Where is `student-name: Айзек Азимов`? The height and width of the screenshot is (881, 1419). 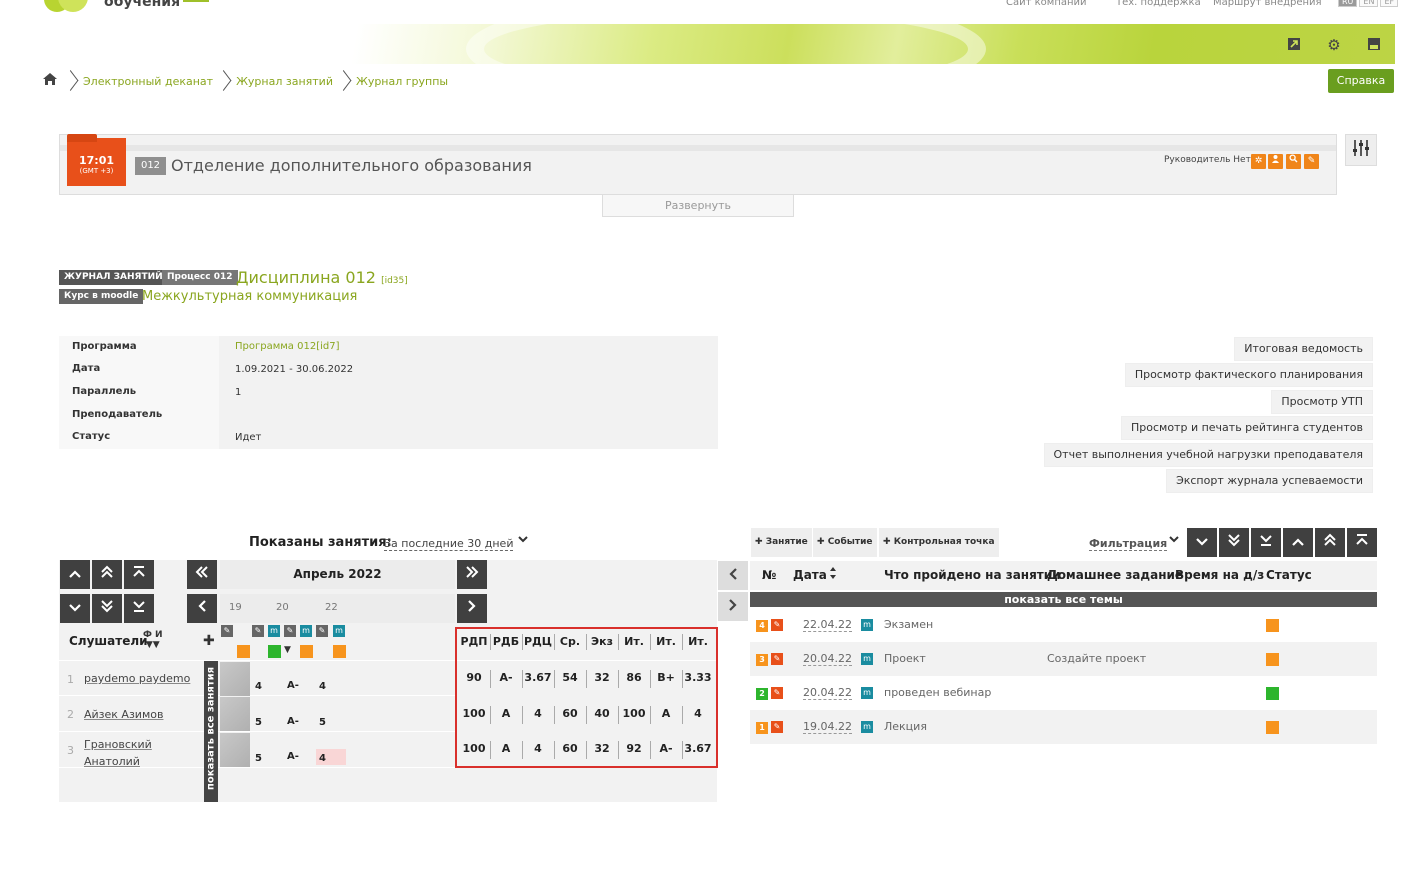 student-name: Айзек Азимов is located at coordinates (123, 714).